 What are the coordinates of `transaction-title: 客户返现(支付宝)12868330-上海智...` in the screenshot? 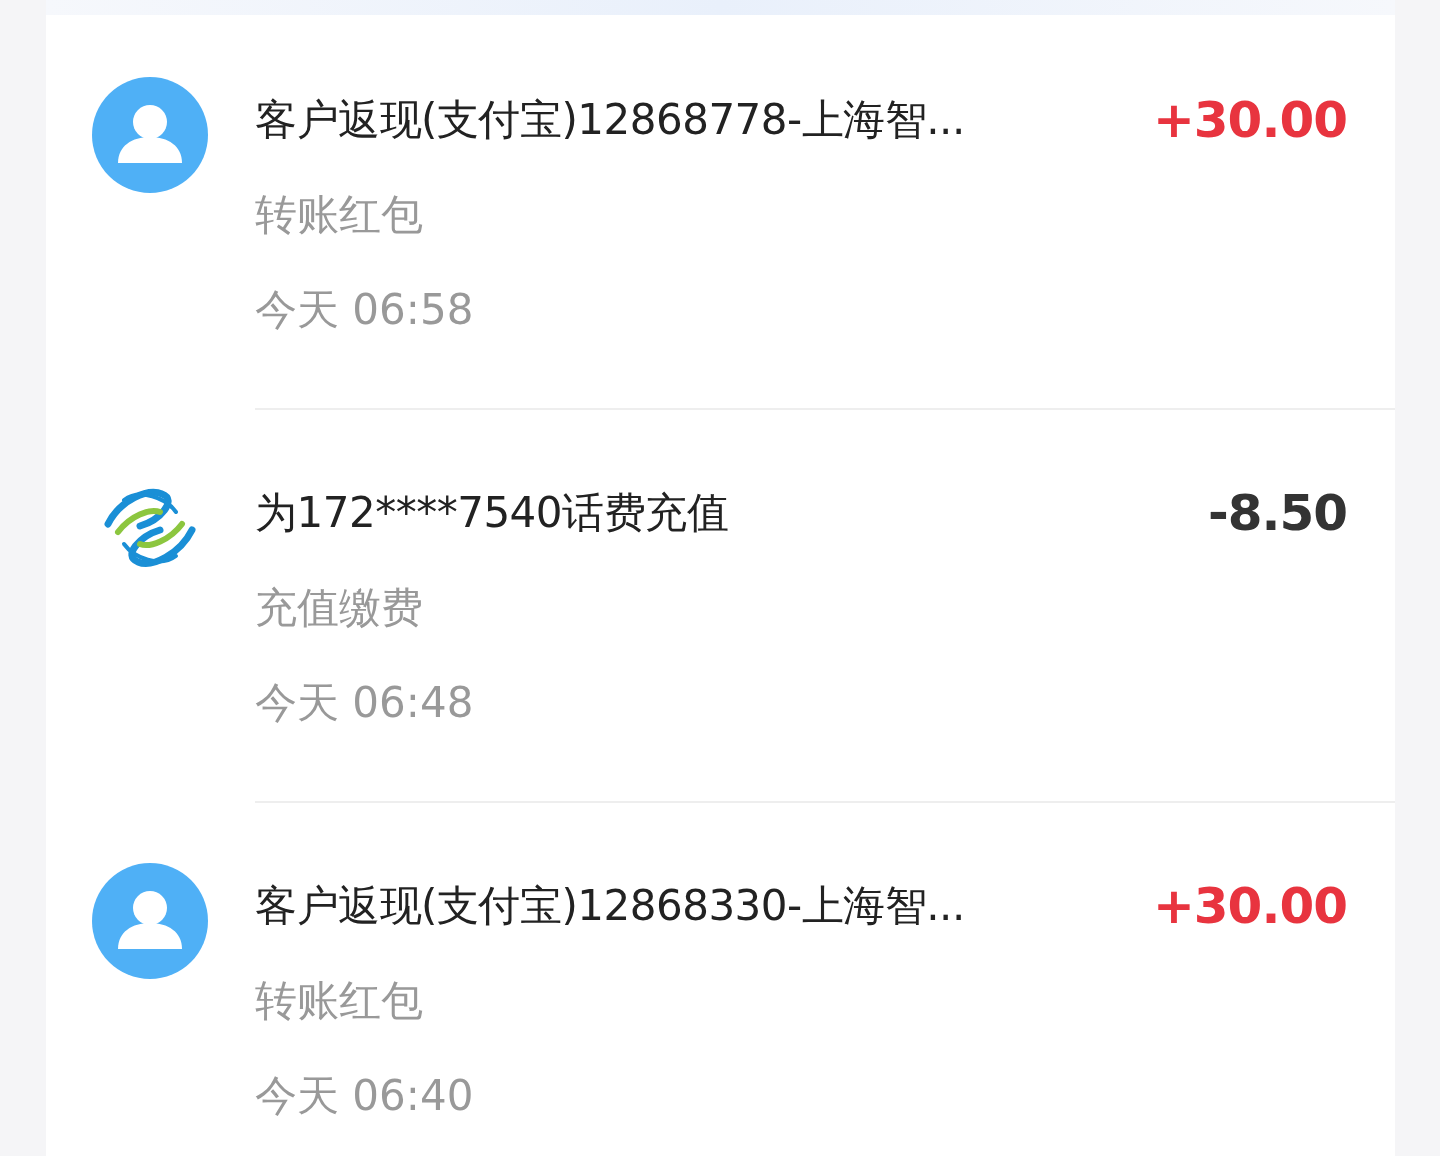 It's located at (610, 906).